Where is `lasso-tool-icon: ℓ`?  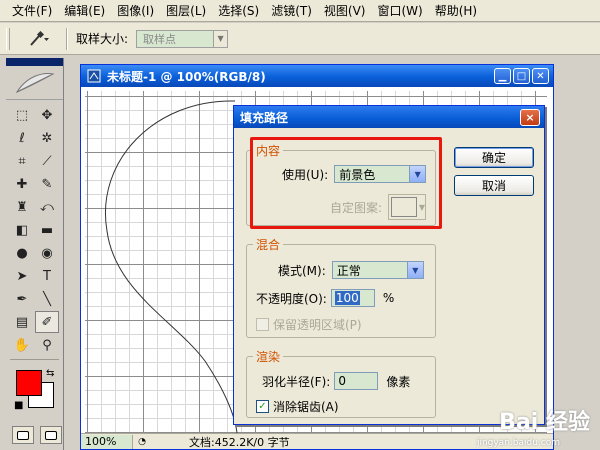
lasso-tool-icon: ℓ is located at coordinates (22, 138).